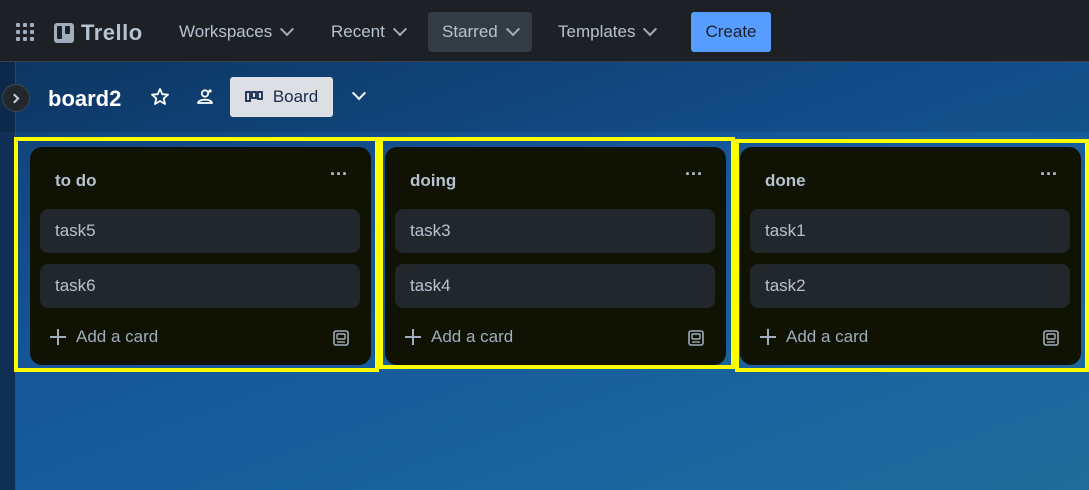 This screenshot has width=1089, height=490. I want to click on card: task6, so click(200, 286).